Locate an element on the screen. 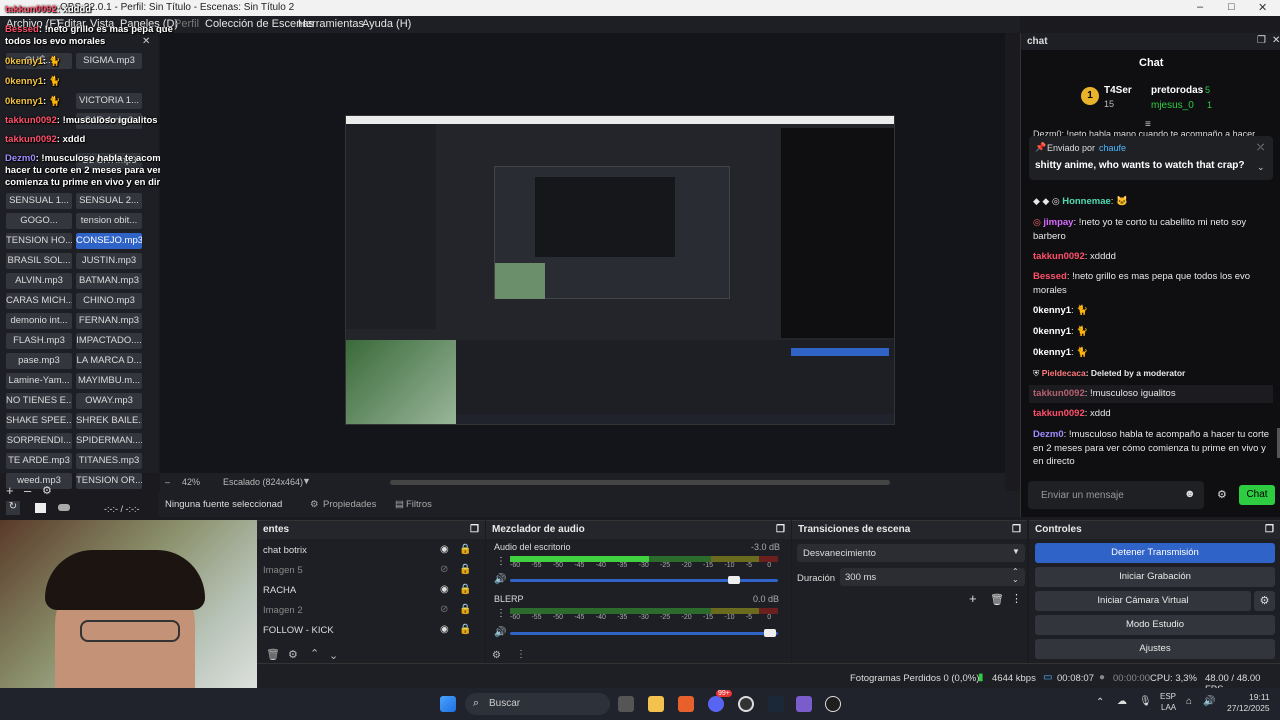 The width and height of the screenshot is (1280, 720). tray-chevron-icon: ⌃ is located at coordinates (1100, 702).